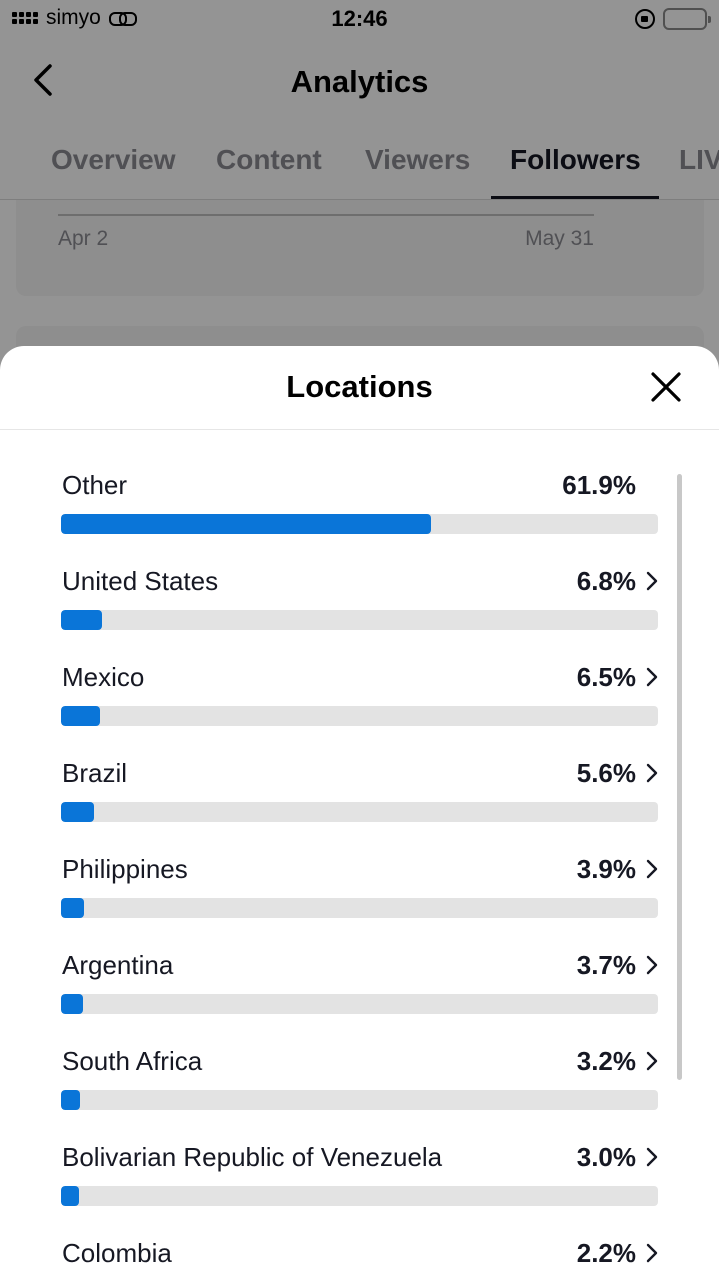 The image size is (719, 1280). Describe the element at coordinates (606, 677) in the screenshot. I see `location-percent: 6.5%` at that location.